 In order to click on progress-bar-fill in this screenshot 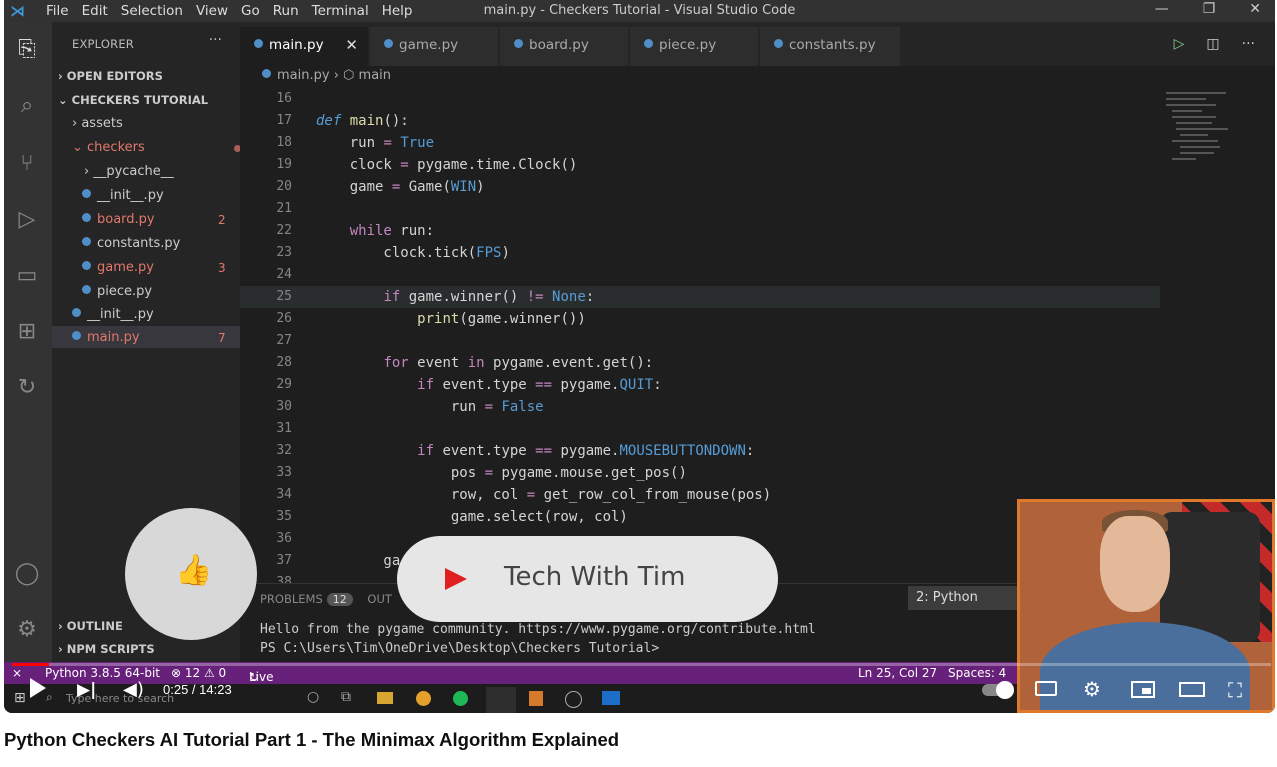, I will do `click(30, 664)`.